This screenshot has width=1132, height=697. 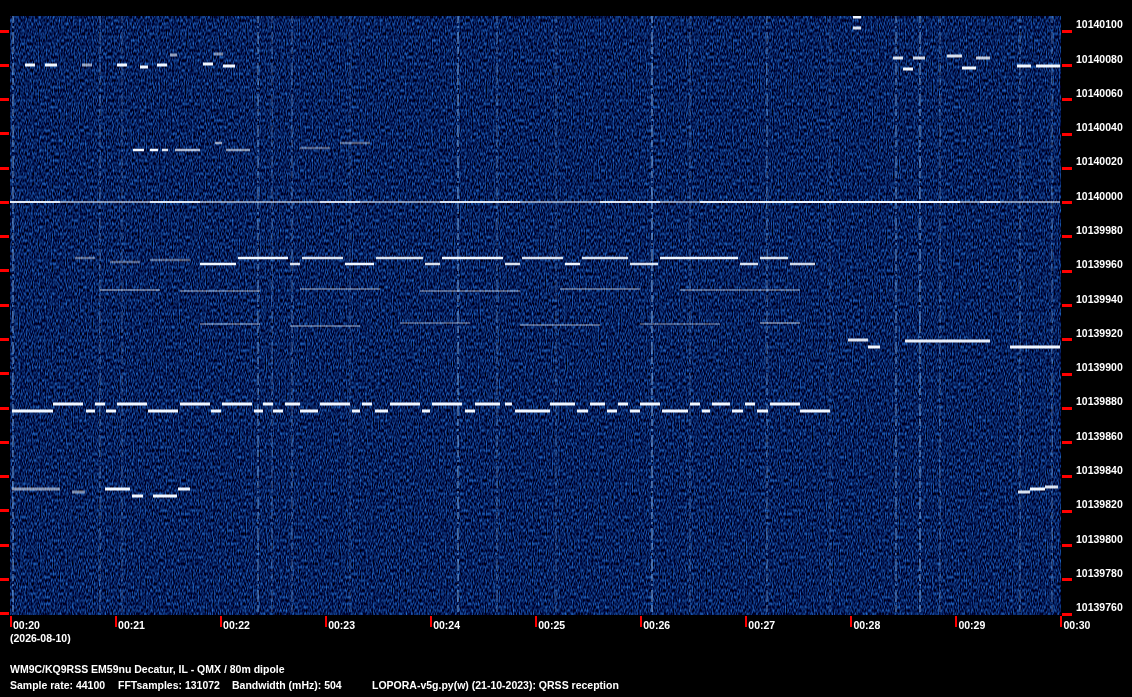 I want to click on frequency-label: 10139900, so click(x=1099, y=367).